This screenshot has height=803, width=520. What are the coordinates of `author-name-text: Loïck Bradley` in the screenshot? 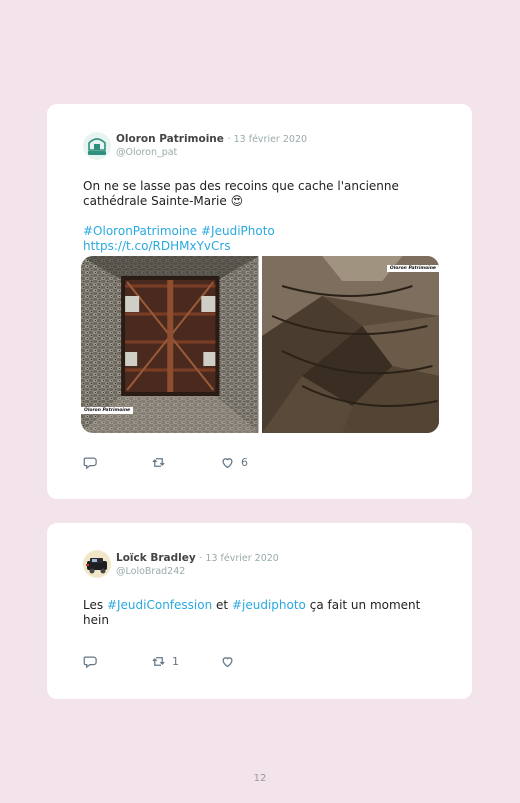 It's located at (156, 558).